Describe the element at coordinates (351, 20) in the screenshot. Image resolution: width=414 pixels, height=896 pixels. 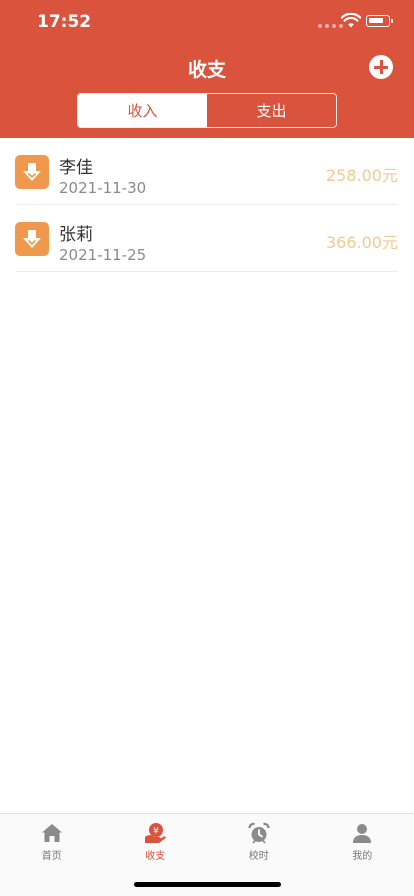
I see `wifi-icon` at that location.